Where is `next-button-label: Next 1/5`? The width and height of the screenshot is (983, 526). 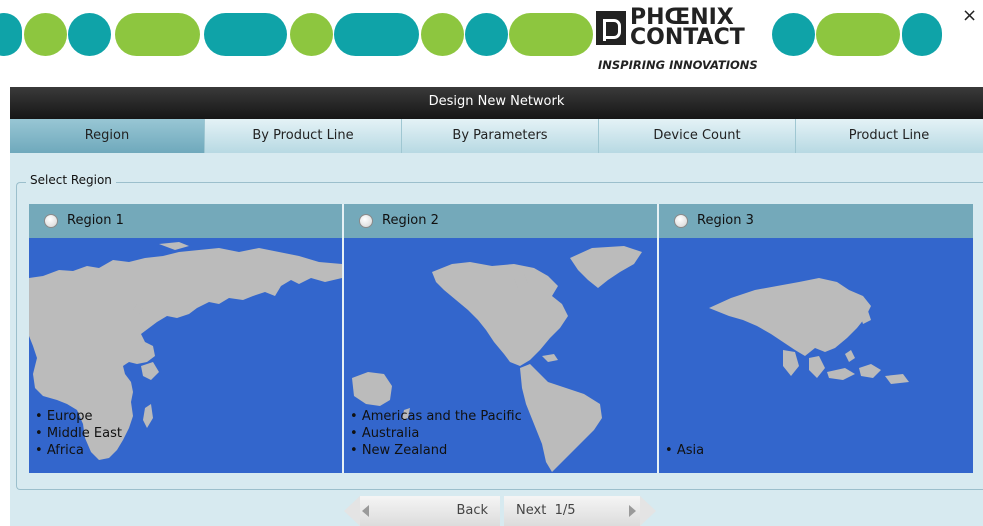
next-button-label: Next 1/5 is located at coordinates (546, 510).